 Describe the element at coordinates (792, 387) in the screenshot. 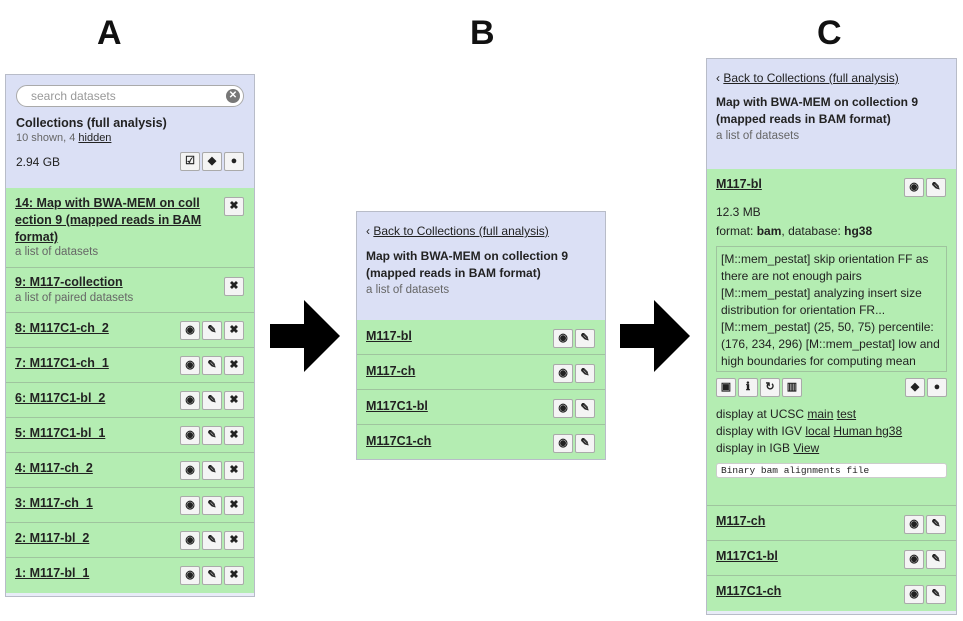

I see `visualize-button: ▥` at that location.